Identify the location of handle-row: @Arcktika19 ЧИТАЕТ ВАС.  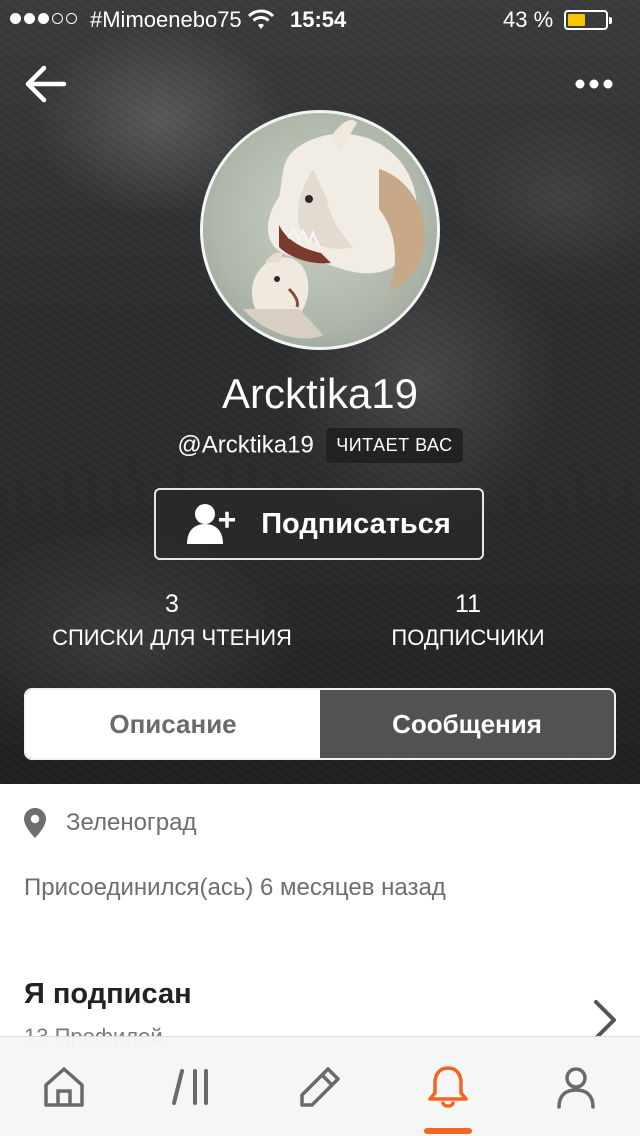
(320, 445).